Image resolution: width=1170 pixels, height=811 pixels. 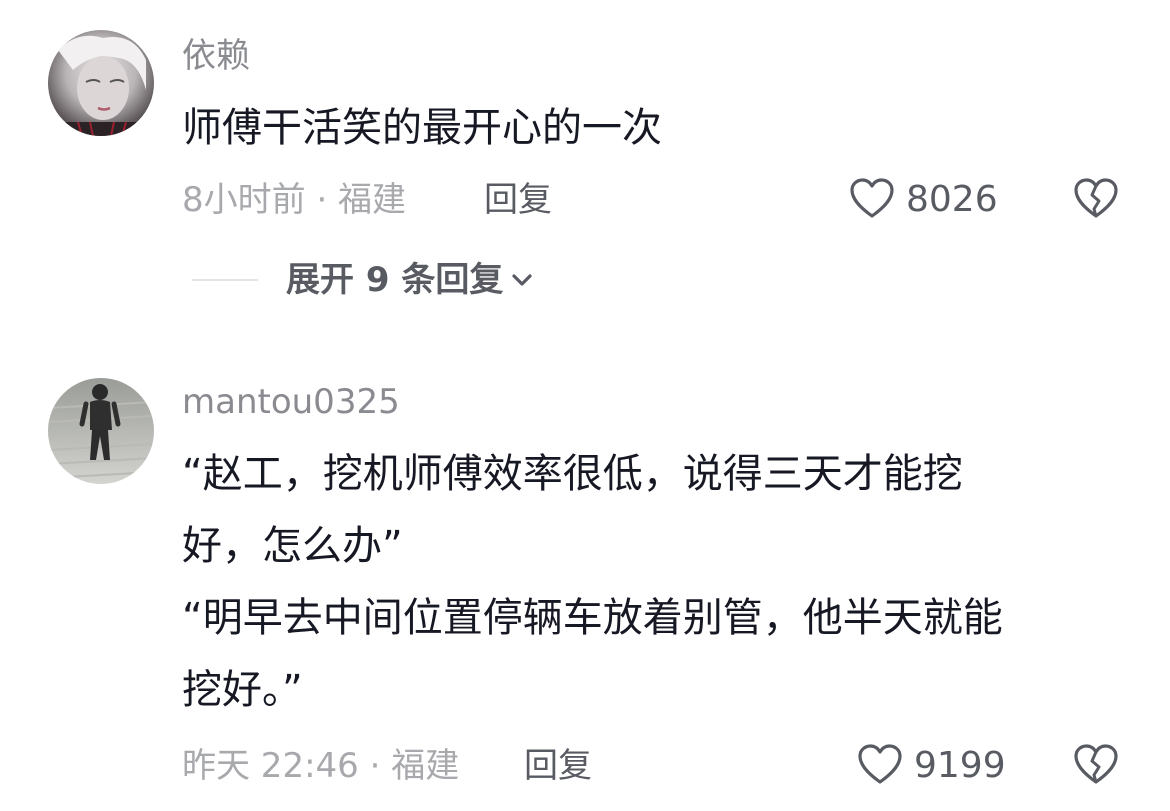 I want to click on like-button: 9199, so click(x=931, y=766).